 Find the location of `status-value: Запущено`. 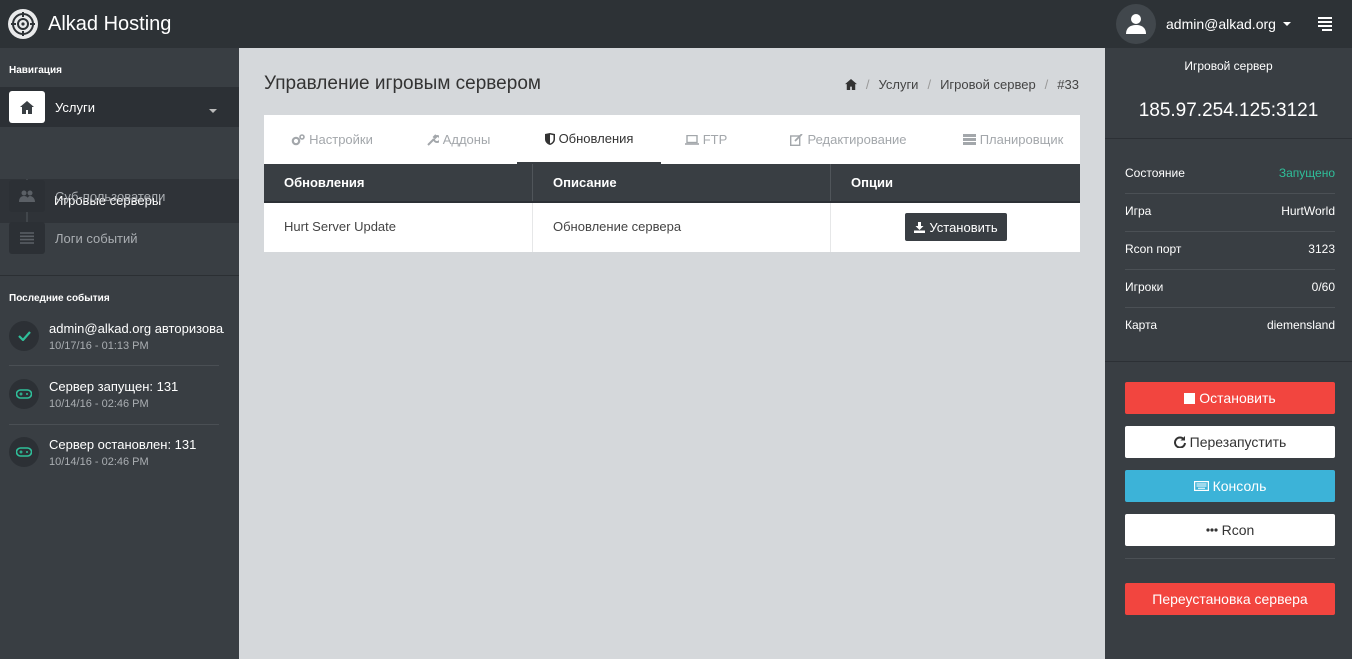

status-value: Запущено is located at coordinates (1306, 173).